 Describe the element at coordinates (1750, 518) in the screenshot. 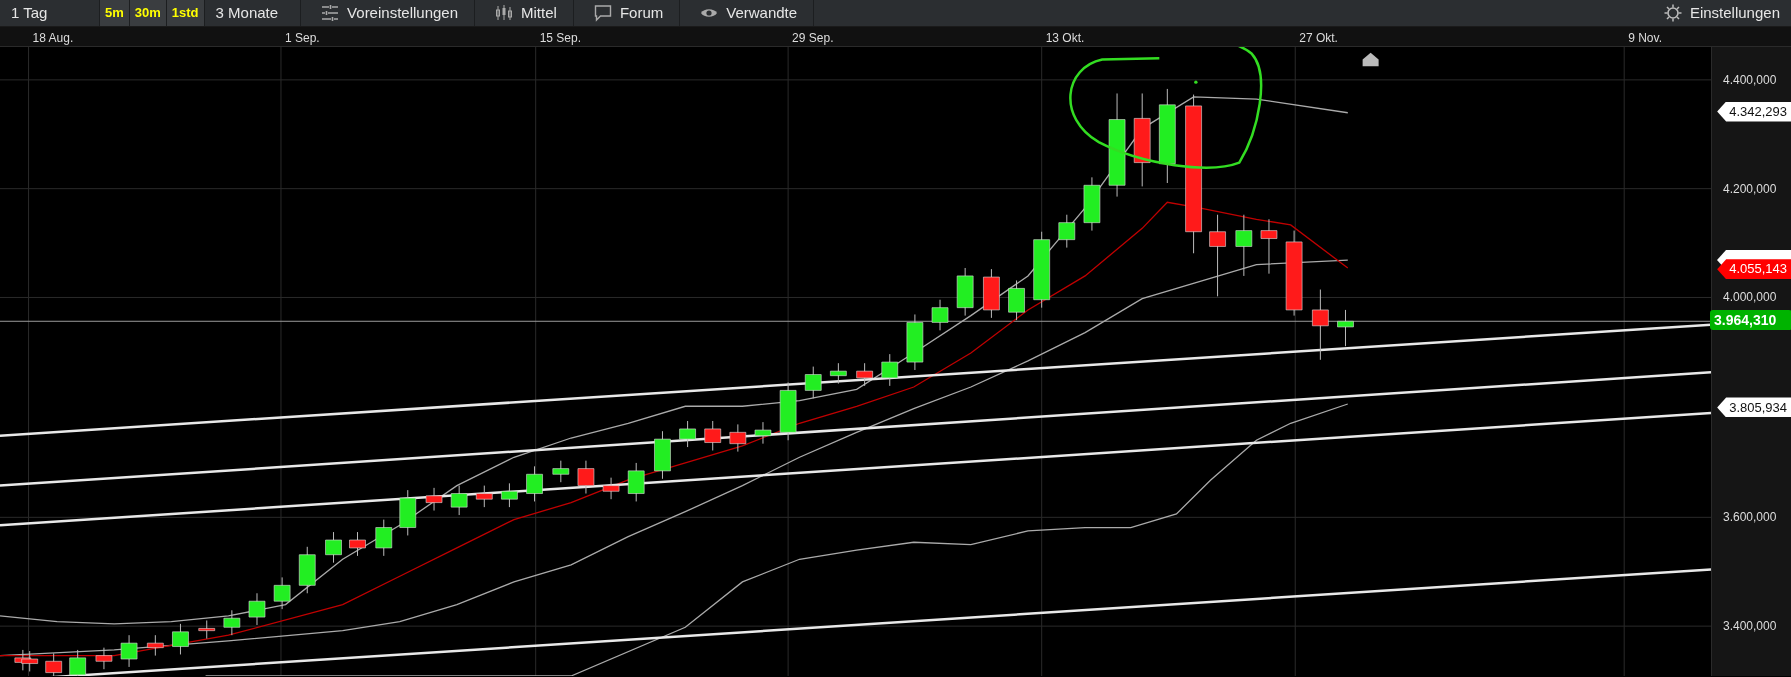

I see `price-axis-label: 3.600,000` at that location.